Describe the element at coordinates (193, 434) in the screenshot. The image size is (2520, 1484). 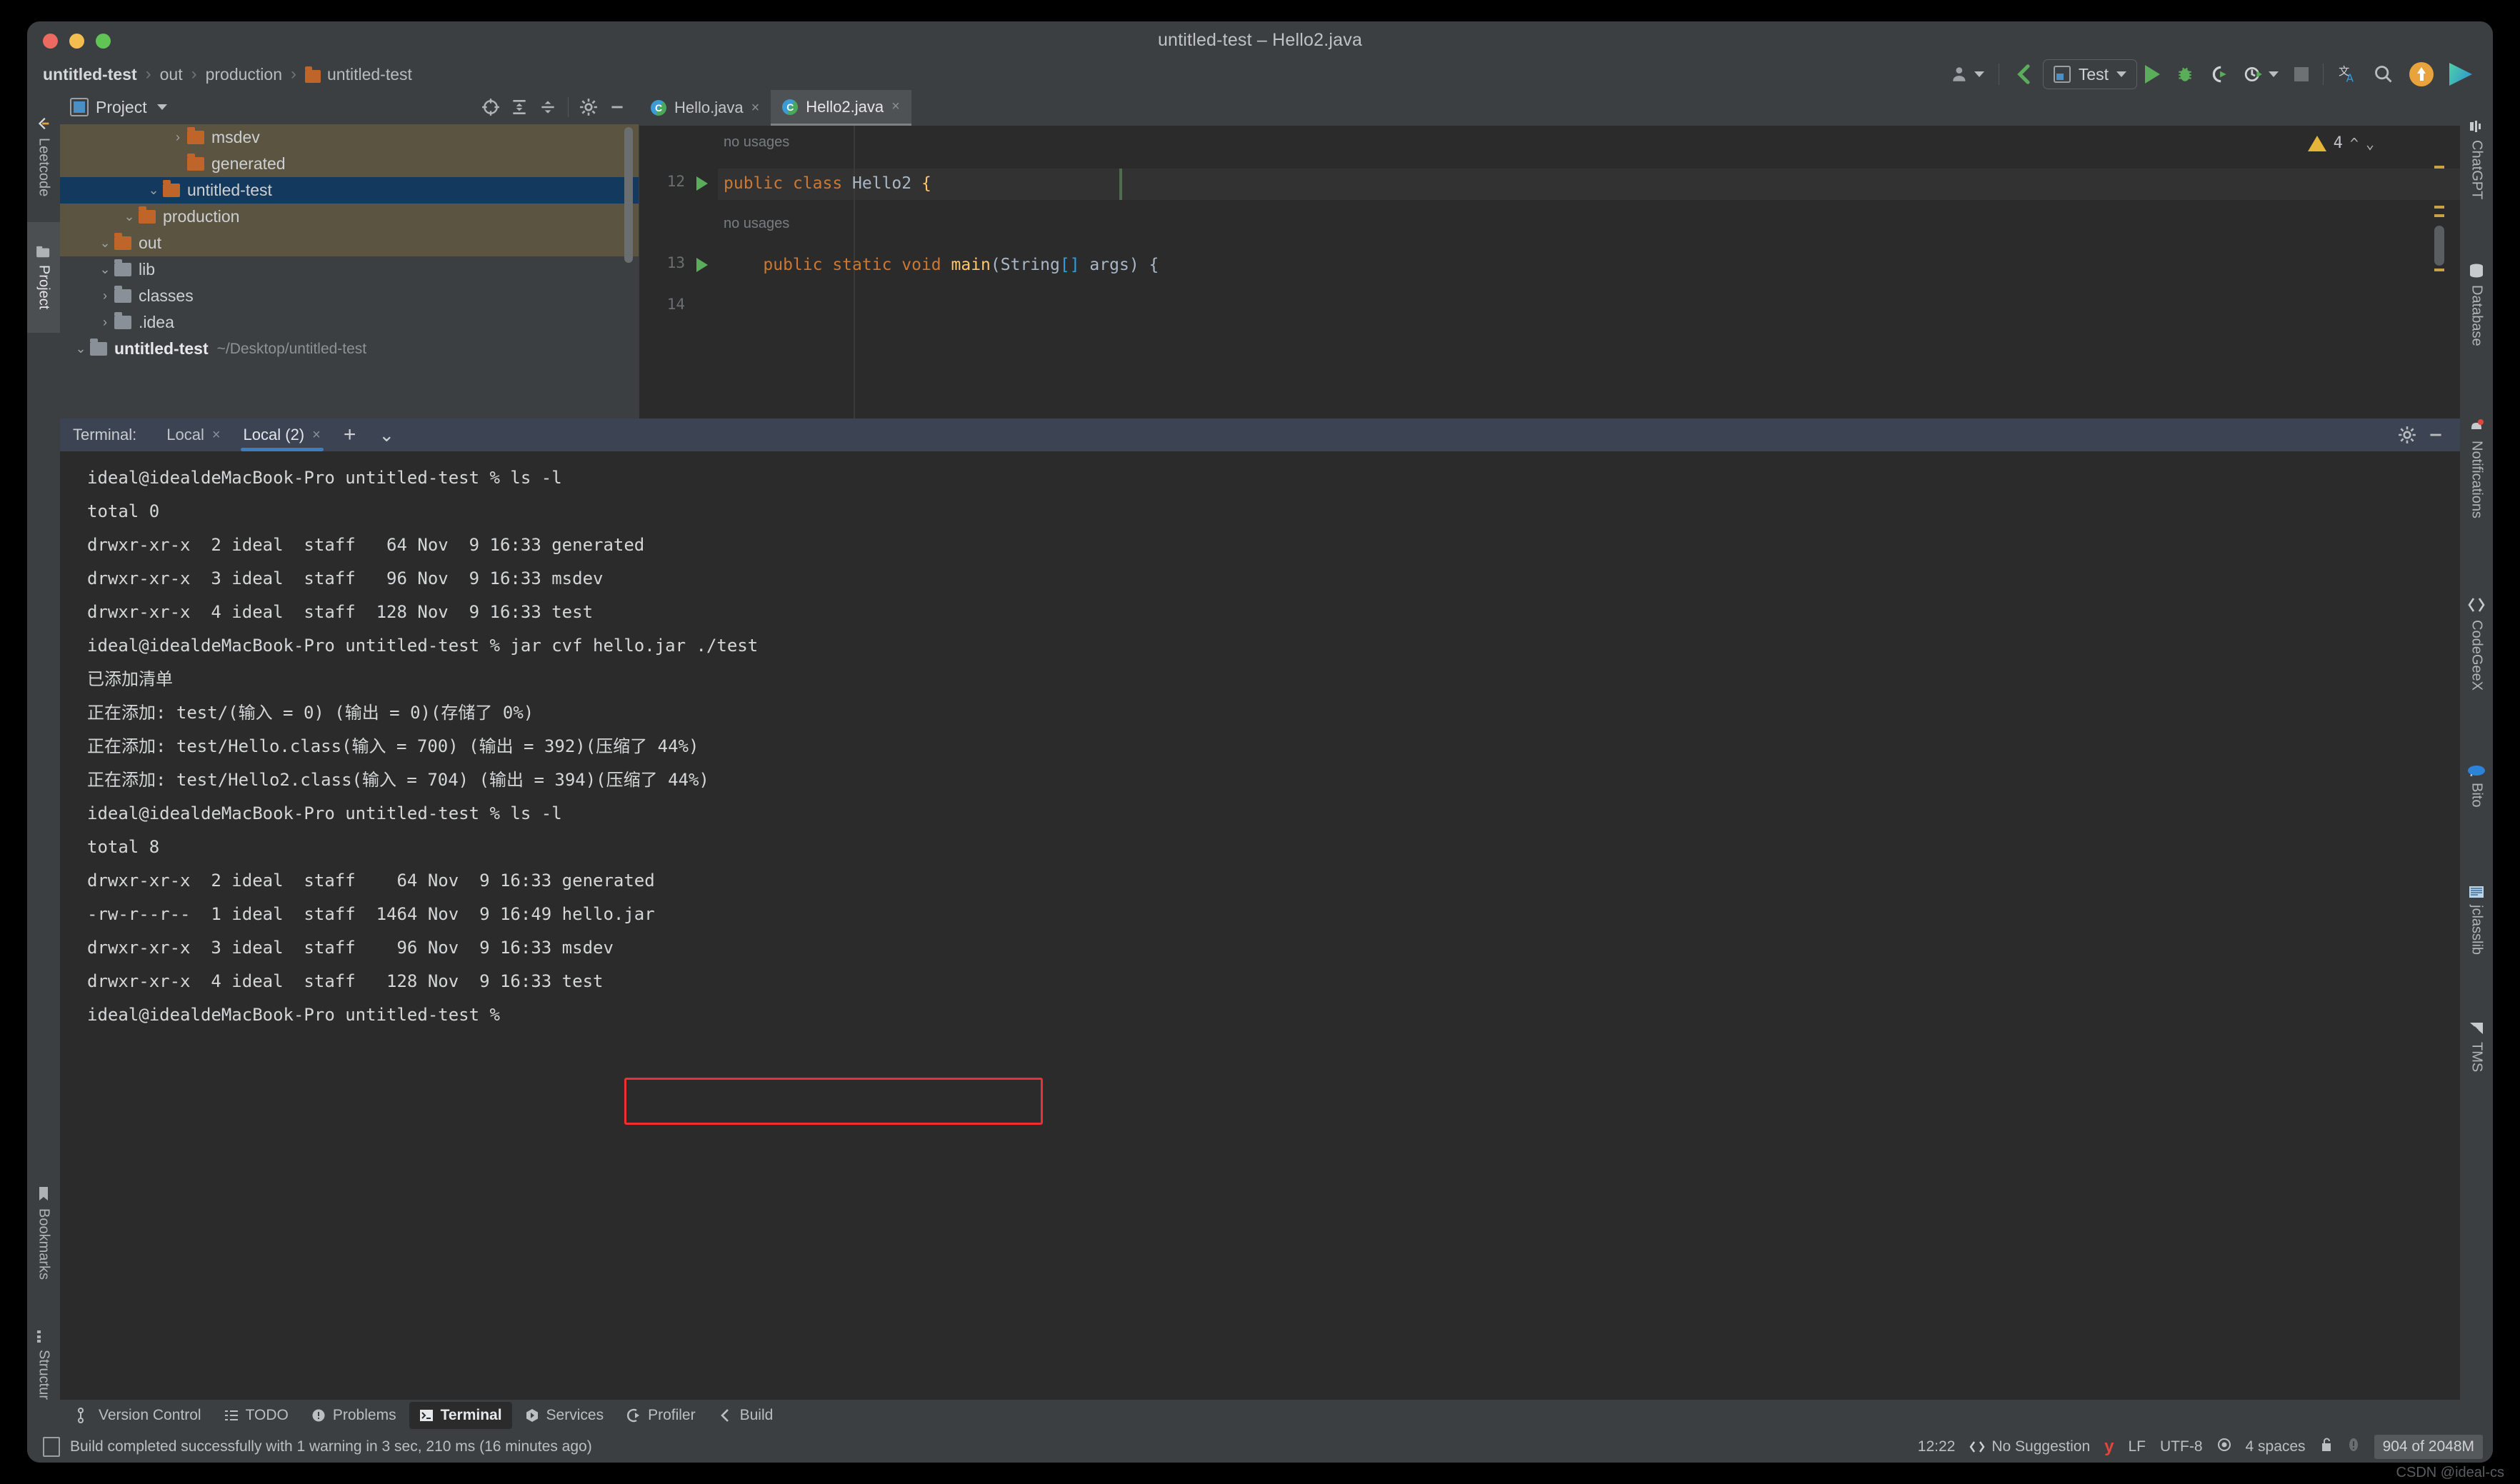
I see `terminal-tab-local: Local ×` at that location.